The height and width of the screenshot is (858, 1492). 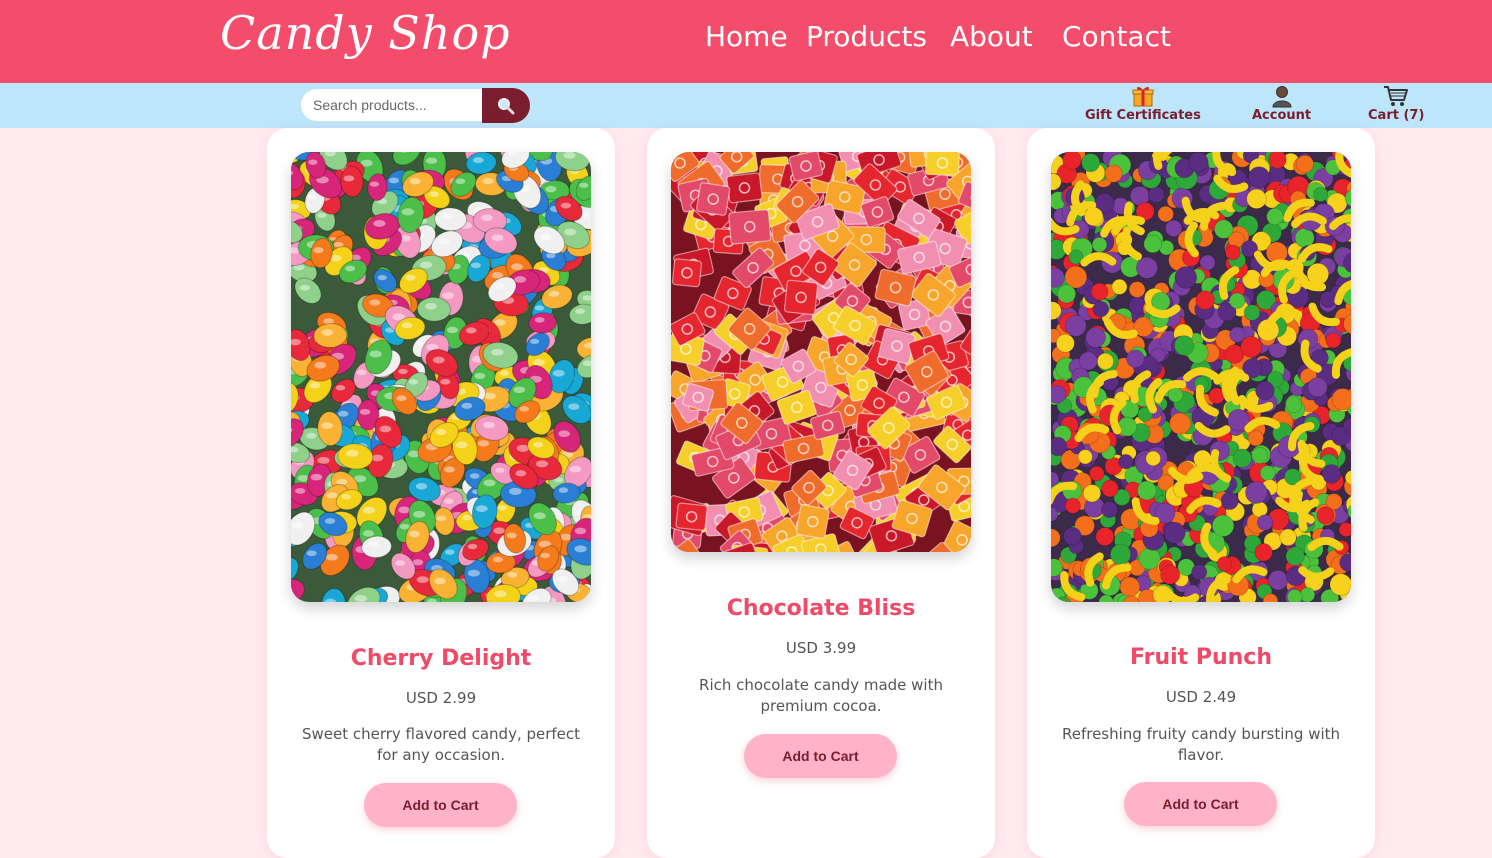 What do you see at coordinates (1282, 96) in the screenshot?
I see `person-icon` at bounding box center [1282, 96].